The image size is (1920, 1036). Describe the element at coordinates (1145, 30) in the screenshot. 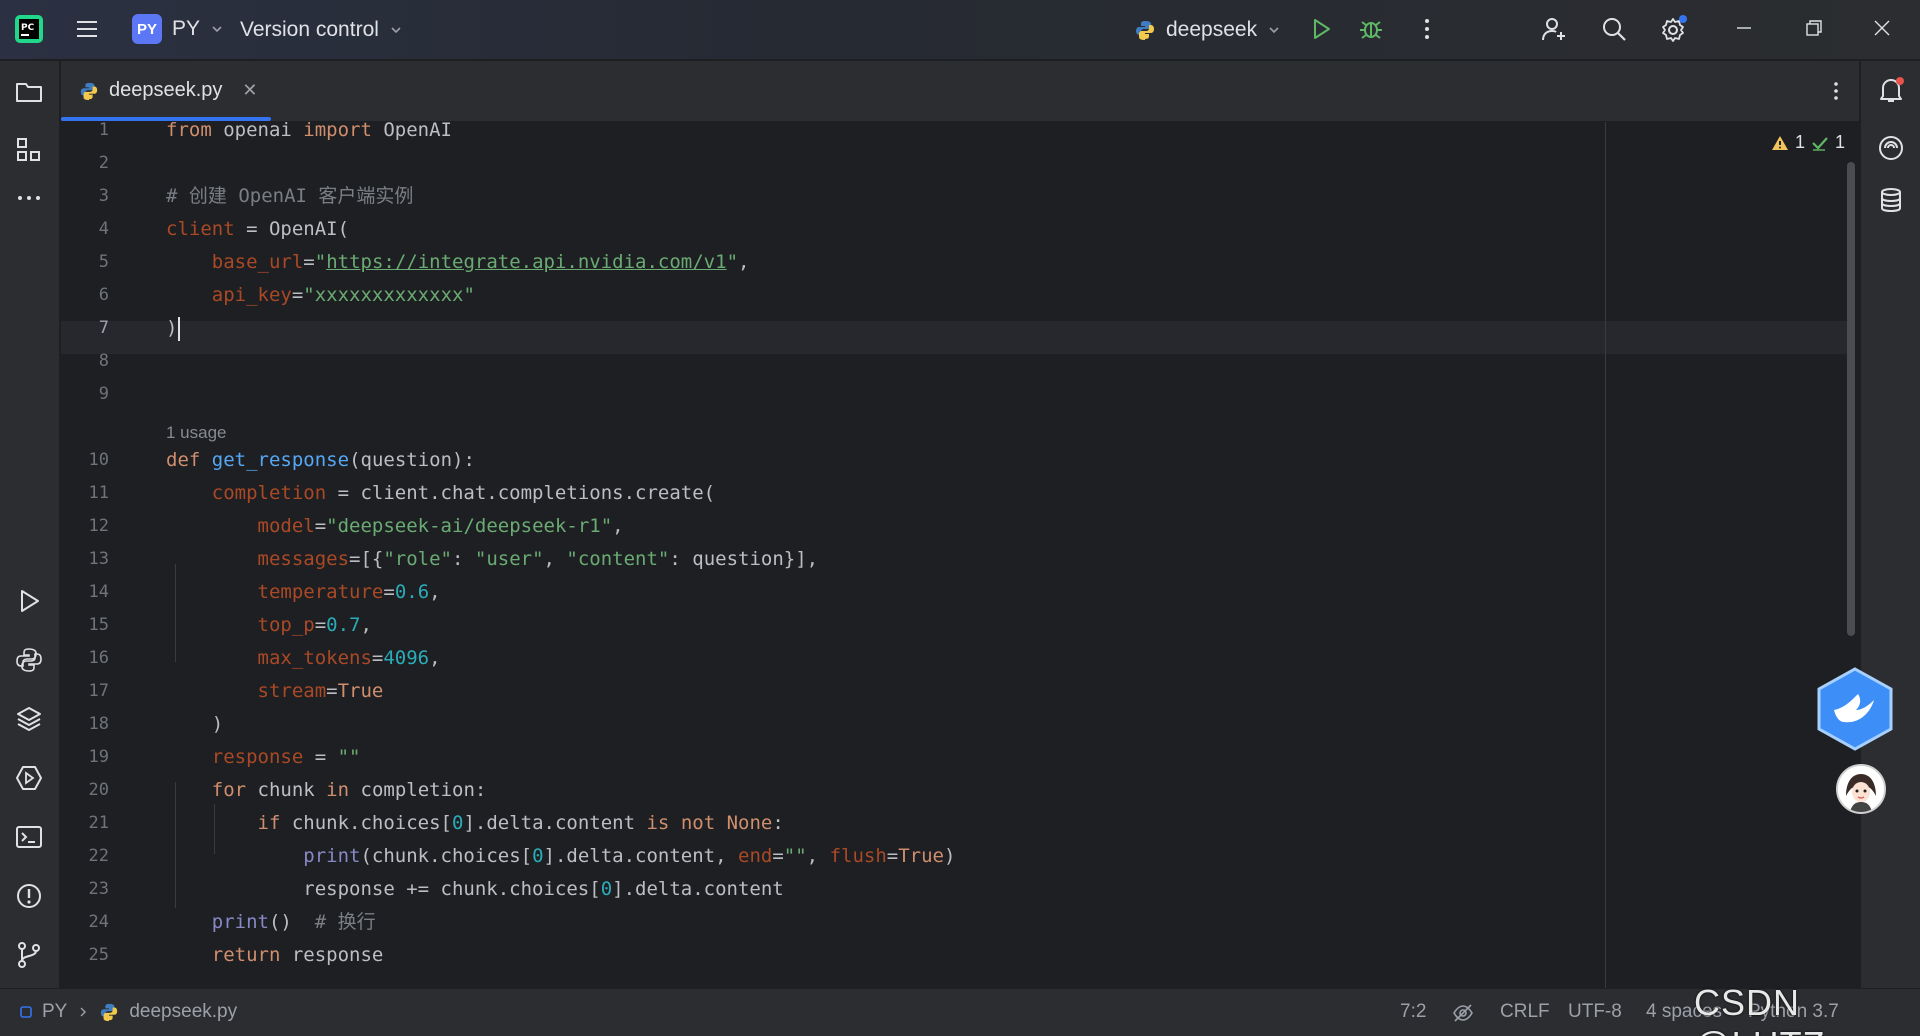

I see `python-icon` at that location.